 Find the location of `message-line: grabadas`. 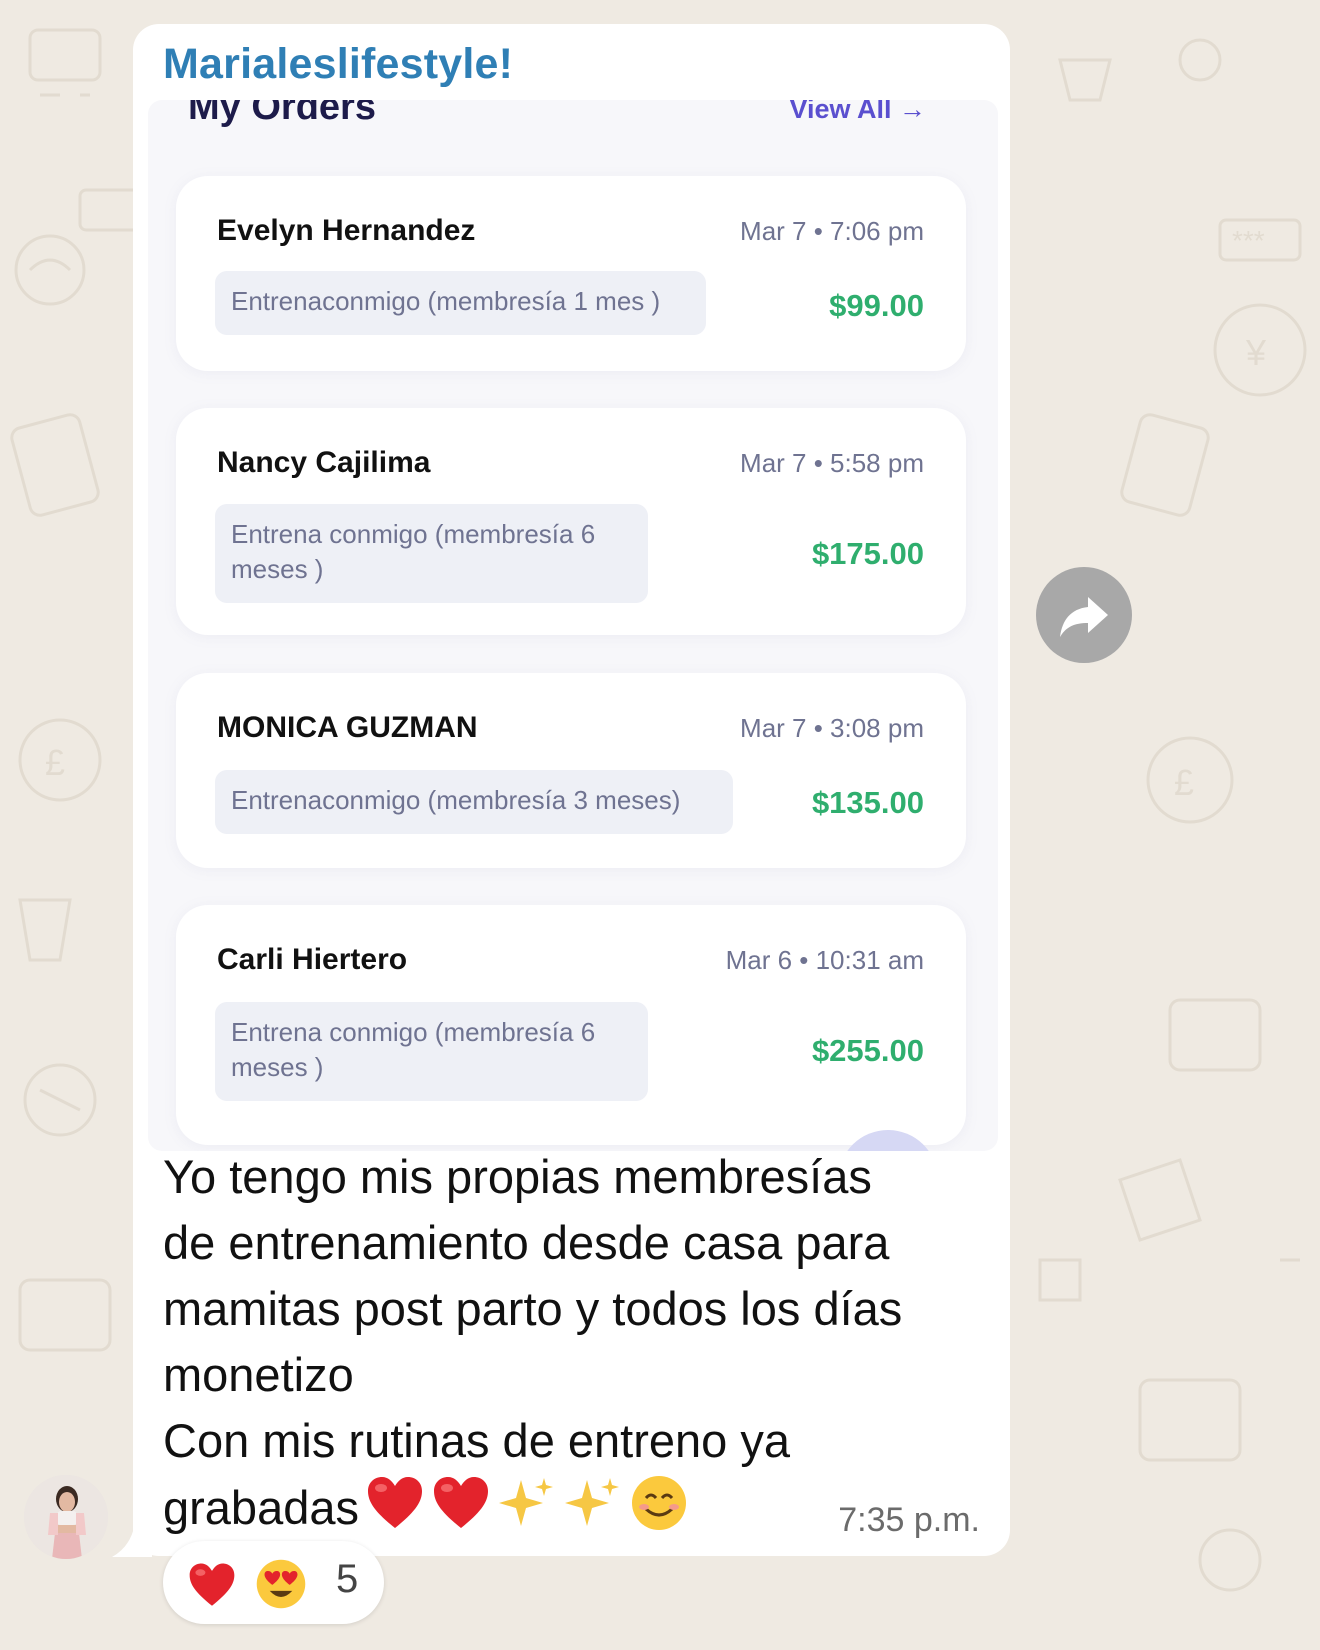

message-line: grabadas is located at coordinates (261, 1507).